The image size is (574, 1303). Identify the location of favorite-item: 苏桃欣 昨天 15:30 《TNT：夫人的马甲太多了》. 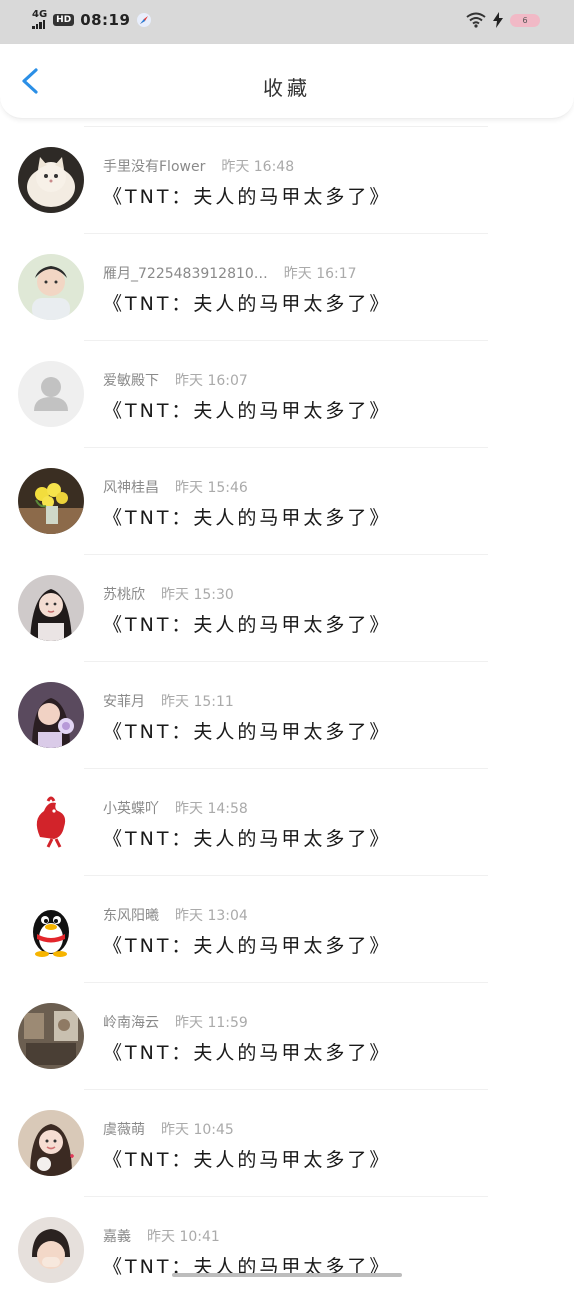
(287, 607).